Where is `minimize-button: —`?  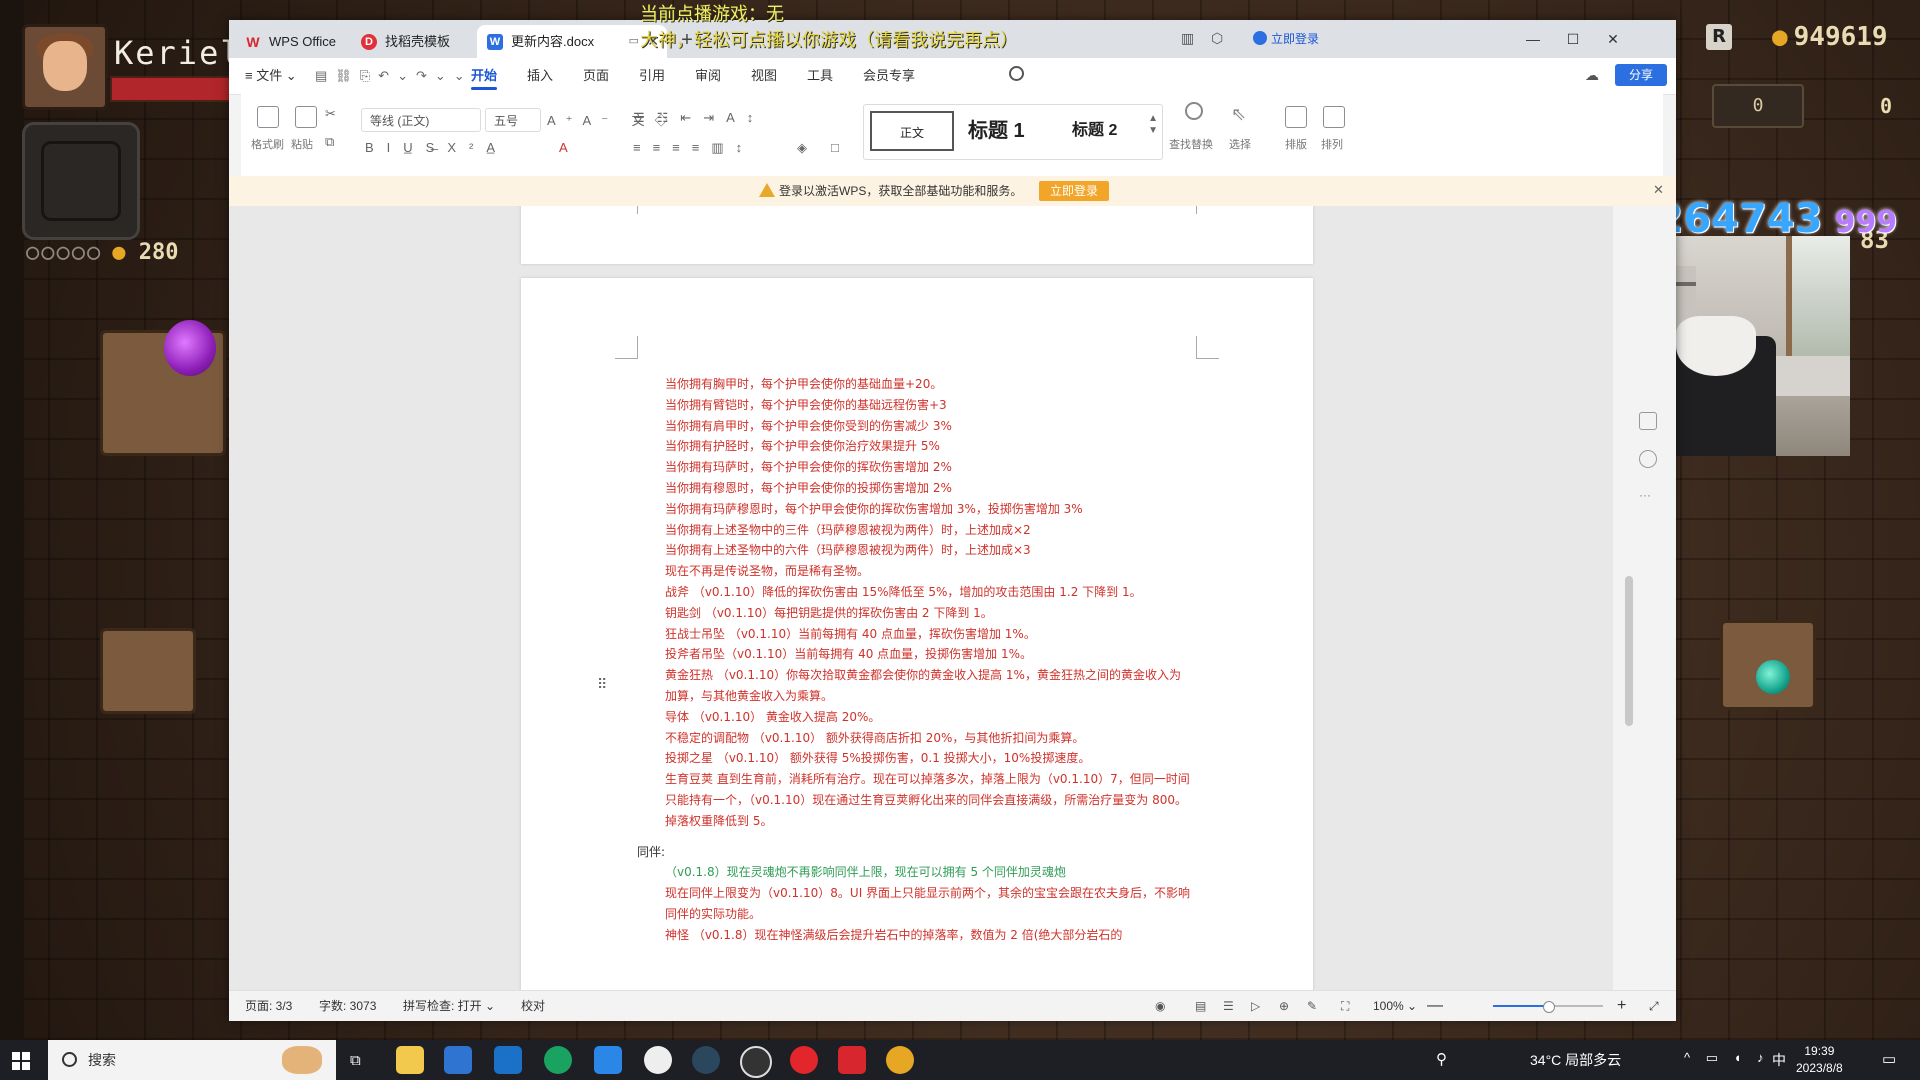
minimize-button: — is located at coordinates (1533, 39).